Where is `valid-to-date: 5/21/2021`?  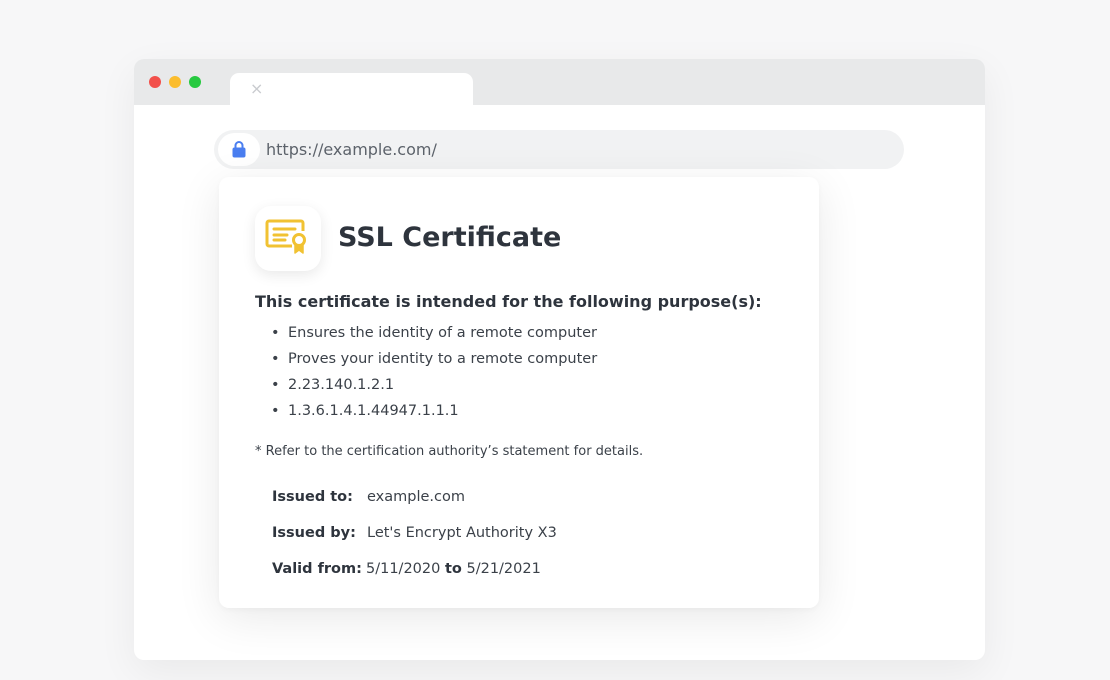
valid-to-date: 5/21/2021 is located at coordinates (503, 569).